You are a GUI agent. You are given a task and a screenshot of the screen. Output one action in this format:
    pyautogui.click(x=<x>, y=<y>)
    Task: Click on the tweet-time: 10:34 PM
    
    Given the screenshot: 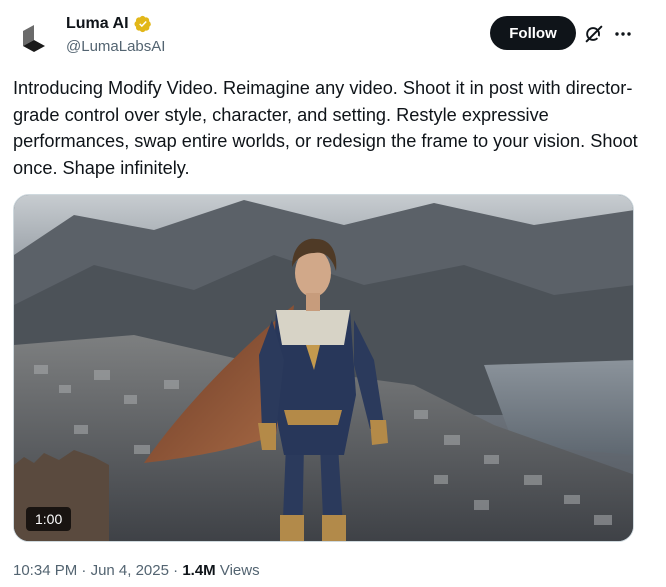 What is the action you would take?
    pyautogui.click(x=45, y=570)
    